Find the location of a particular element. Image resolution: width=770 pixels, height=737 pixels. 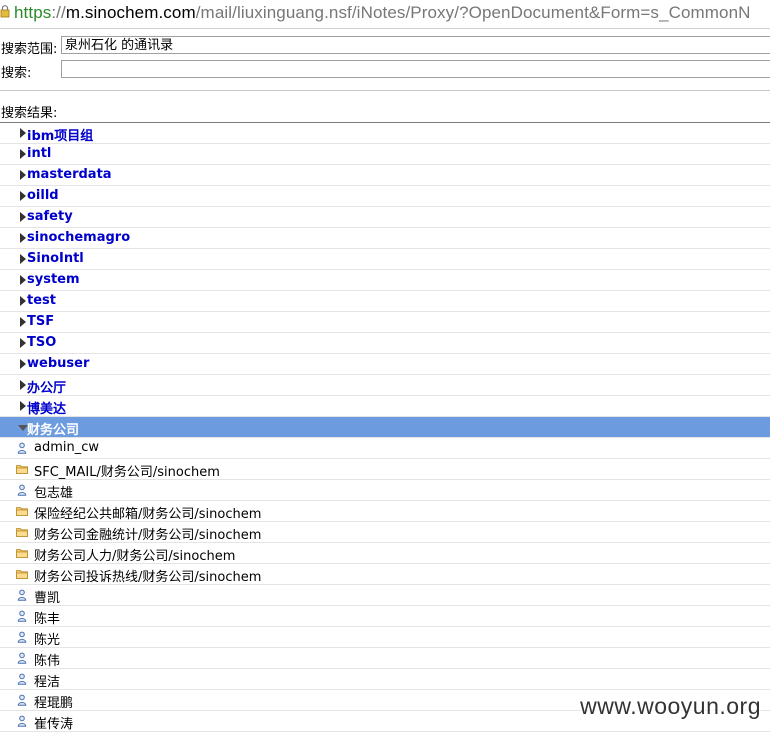

group-row: TSF is located at coordinates (385, 322).